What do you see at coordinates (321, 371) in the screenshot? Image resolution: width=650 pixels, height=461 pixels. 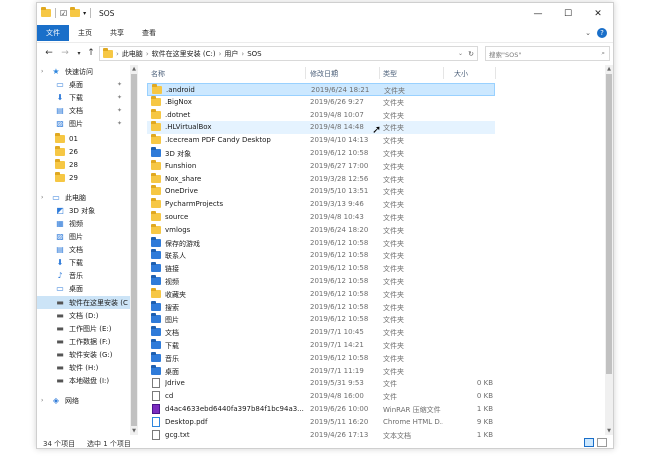 I see `file-row: 桌面 2019/7/1 11:19 文件夹` at bounding box center [321, 371].